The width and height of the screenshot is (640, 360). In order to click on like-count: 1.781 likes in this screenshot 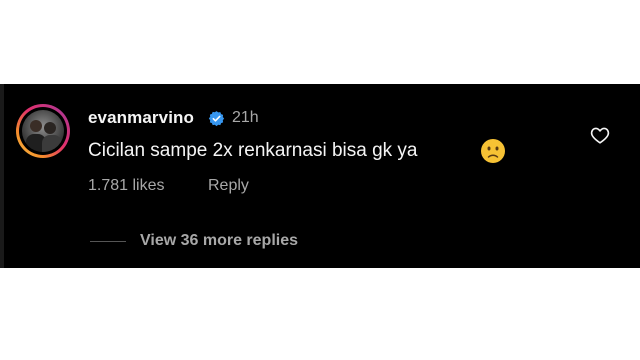, I will do `click(126, 186)`.